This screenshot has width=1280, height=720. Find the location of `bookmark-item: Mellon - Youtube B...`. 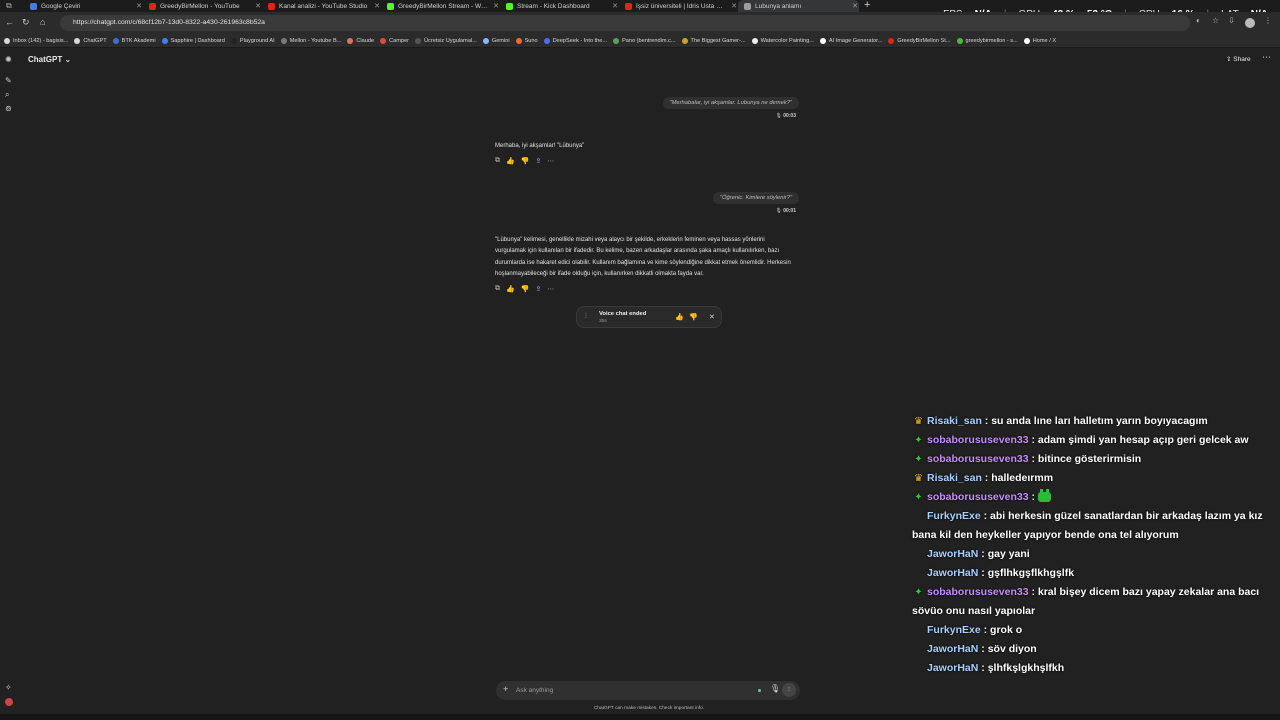

bookmark-item: Mellon - Youtube B... is located at coordinates (310, 40).